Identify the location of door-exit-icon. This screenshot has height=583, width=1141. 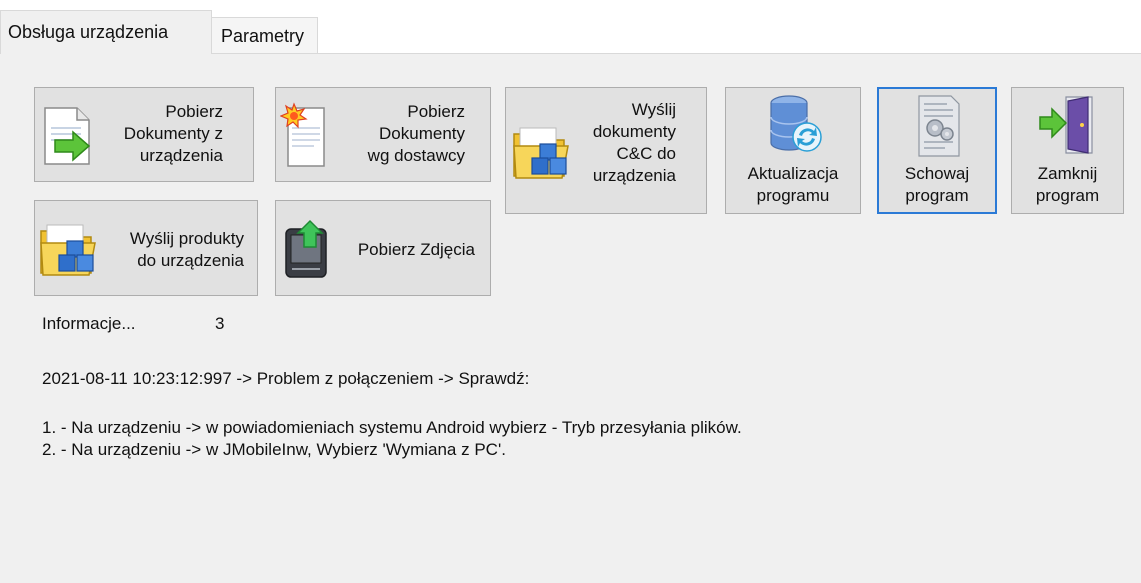
(1068, 127).